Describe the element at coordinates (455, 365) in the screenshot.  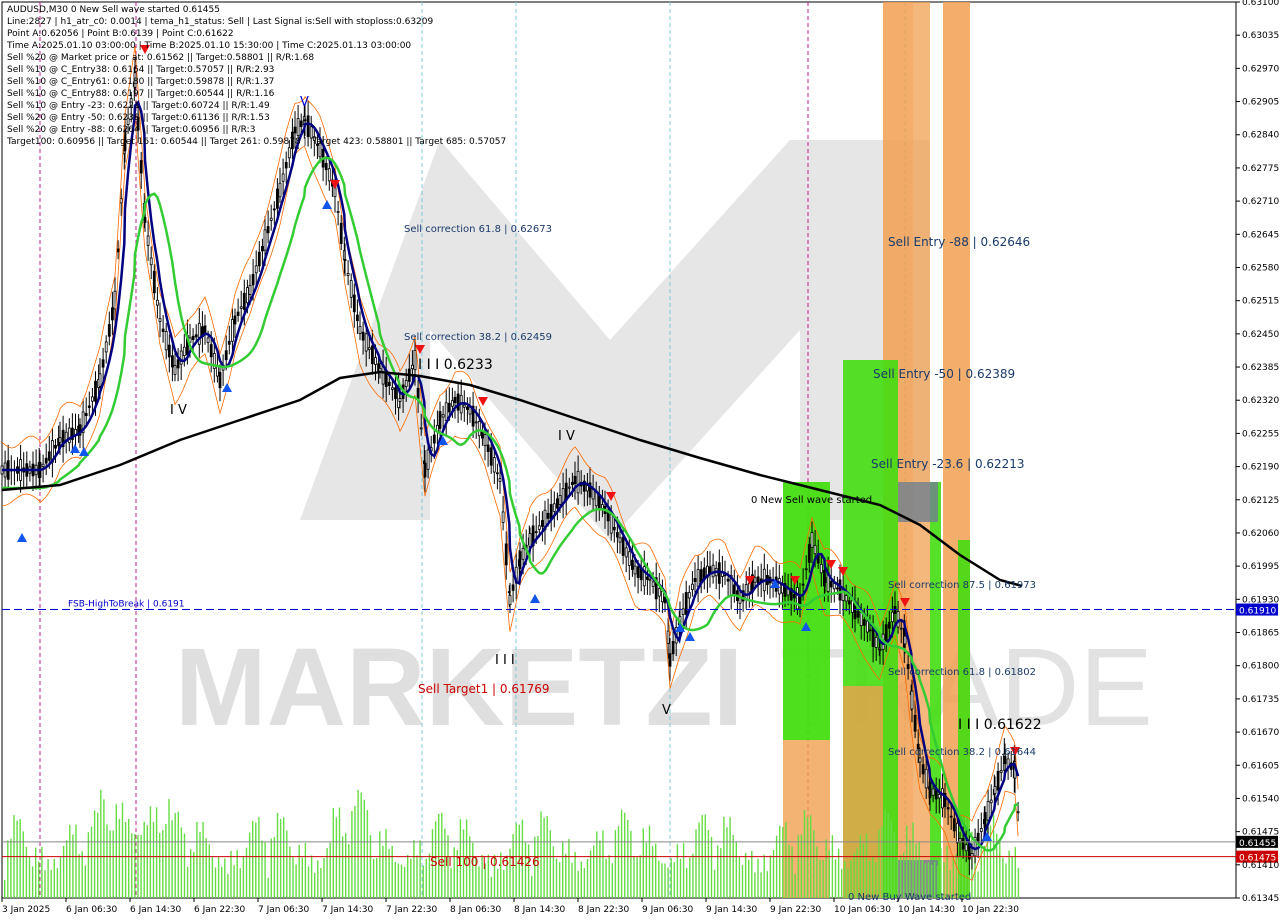
I see `chart-annotation: I I I 0.6233` at that location.